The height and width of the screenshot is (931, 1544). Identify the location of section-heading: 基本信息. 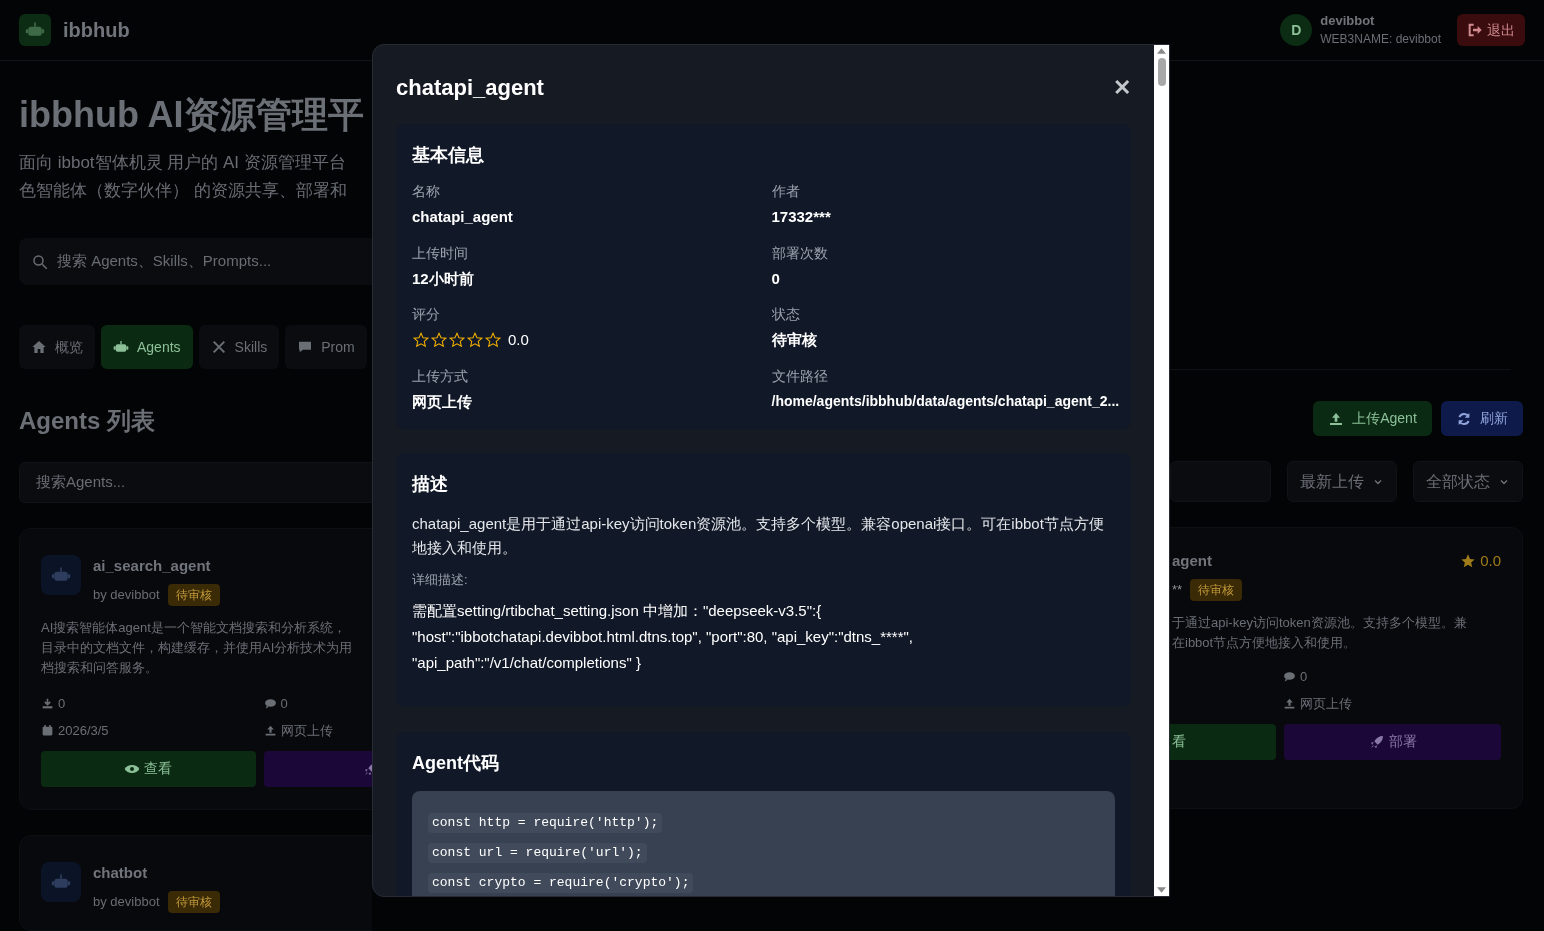
(448, 155).